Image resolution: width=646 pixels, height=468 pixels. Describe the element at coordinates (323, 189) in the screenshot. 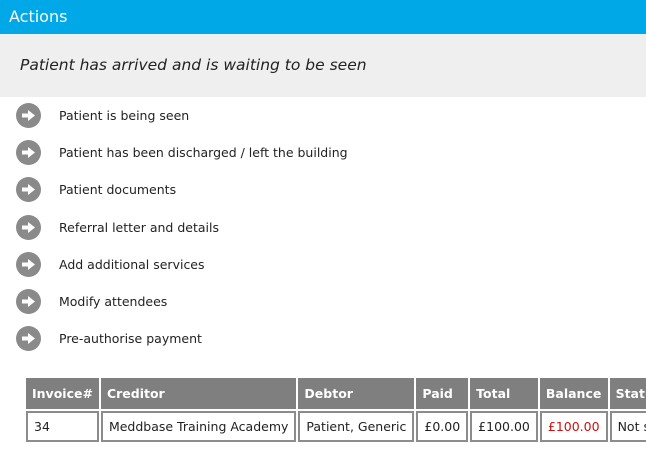

I see `action-patient-documents: Patient documents` at that location.